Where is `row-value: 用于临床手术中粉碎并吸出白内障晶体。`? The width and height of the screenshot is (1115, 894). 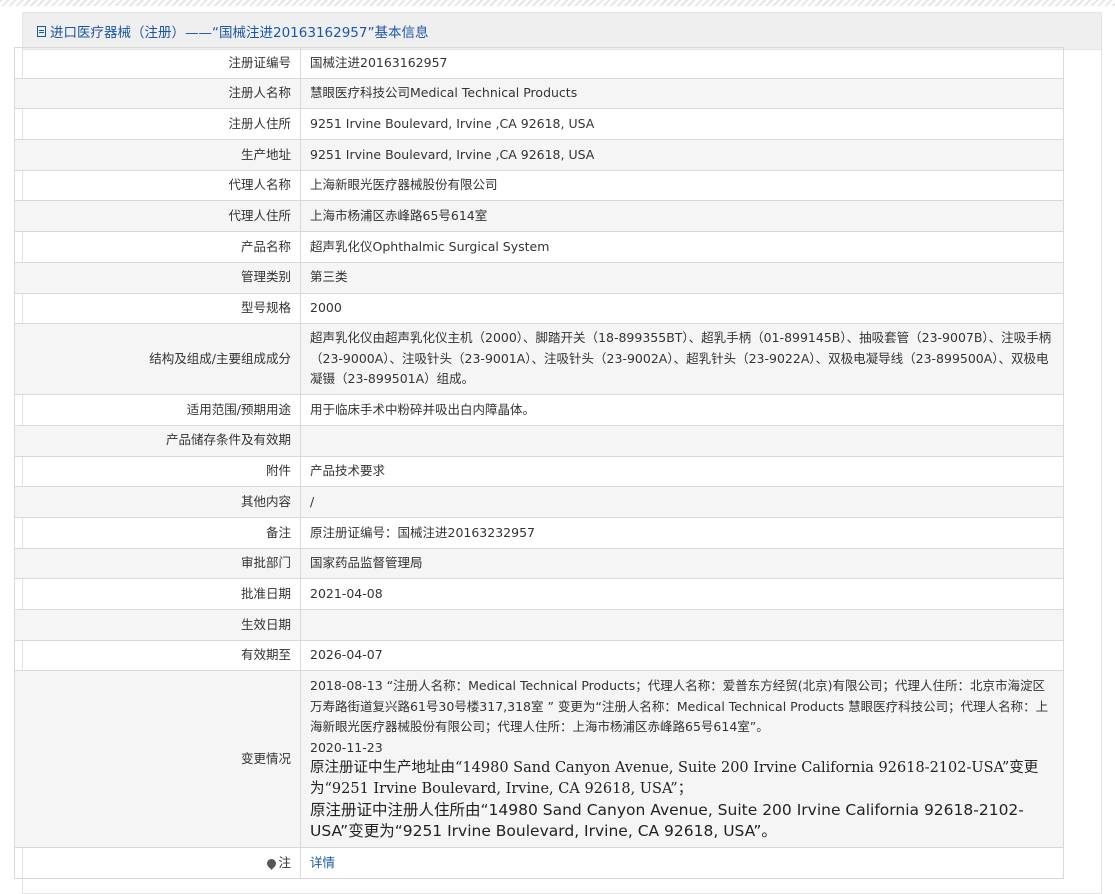
row-value: 用于临床手术中粉碎并吸出白内障晶体。 is located at coordinates (682, 410).